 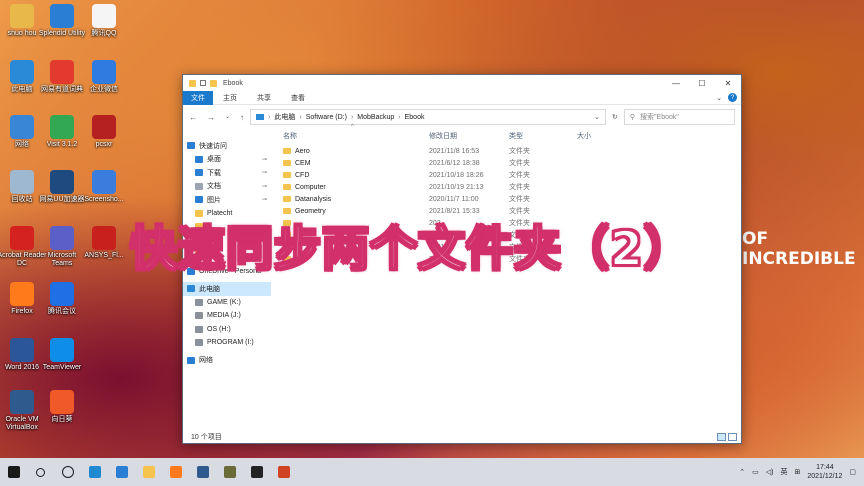 What do you see at coordinates (104, 144) in the screenshot?
I see `desktop-icon-label: pcsxr` at bounding box center [104, 144].